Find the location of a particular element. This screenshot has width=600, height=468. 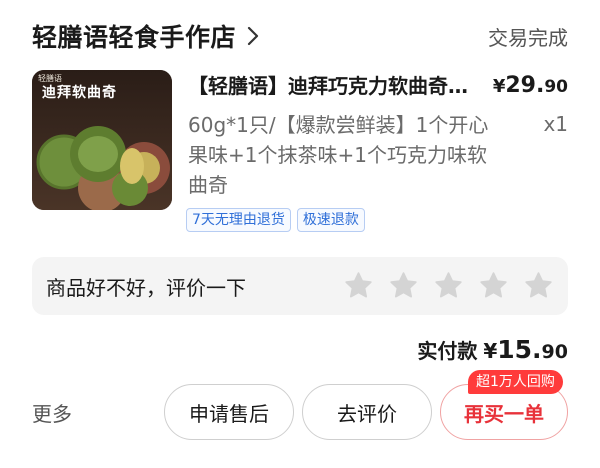

review-button: 去评价 is located at coordinates (367, 412).